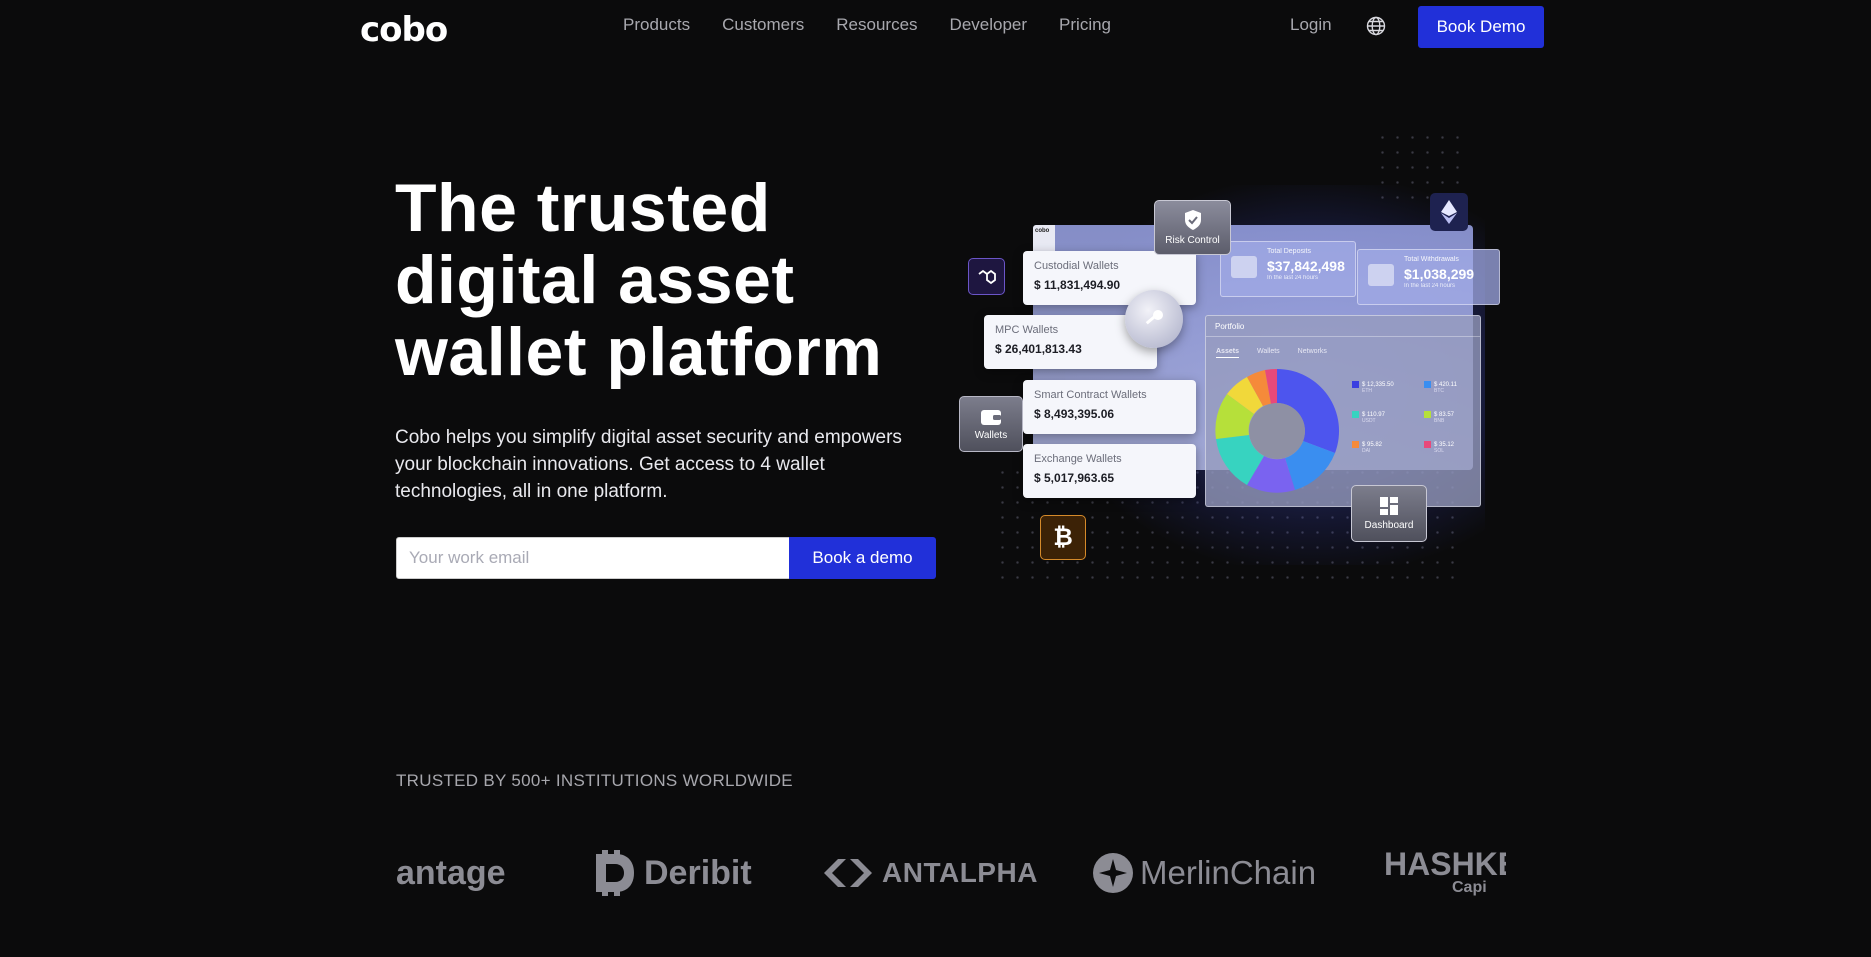 The image size is (1871, 957). I want to click on key-icon, so click(1154, 319).